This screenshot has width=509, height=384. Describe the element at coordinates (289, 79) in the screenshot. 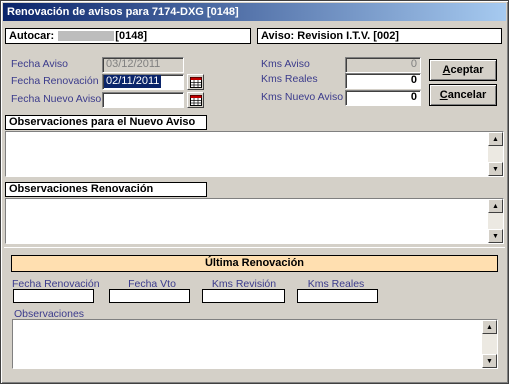

I see `kms-reales-label: Kms Reales` at that location.